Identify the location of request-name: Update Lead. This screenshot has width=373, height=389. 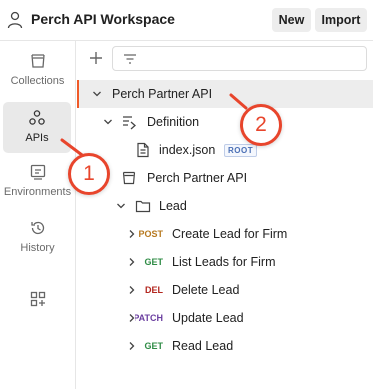
(208, 318).